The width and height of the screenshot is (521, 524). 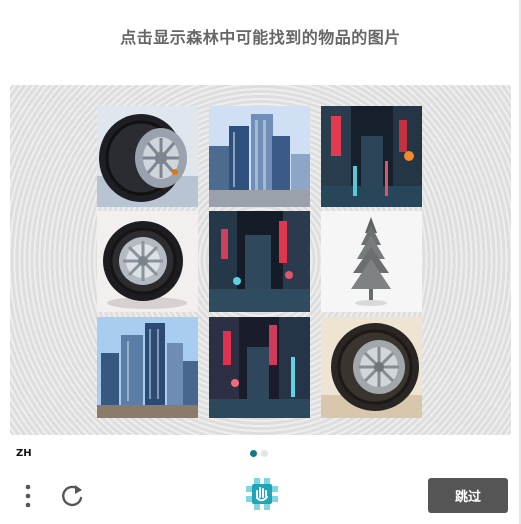 I want to click on refresh-icon, so click(x=72, y=496).